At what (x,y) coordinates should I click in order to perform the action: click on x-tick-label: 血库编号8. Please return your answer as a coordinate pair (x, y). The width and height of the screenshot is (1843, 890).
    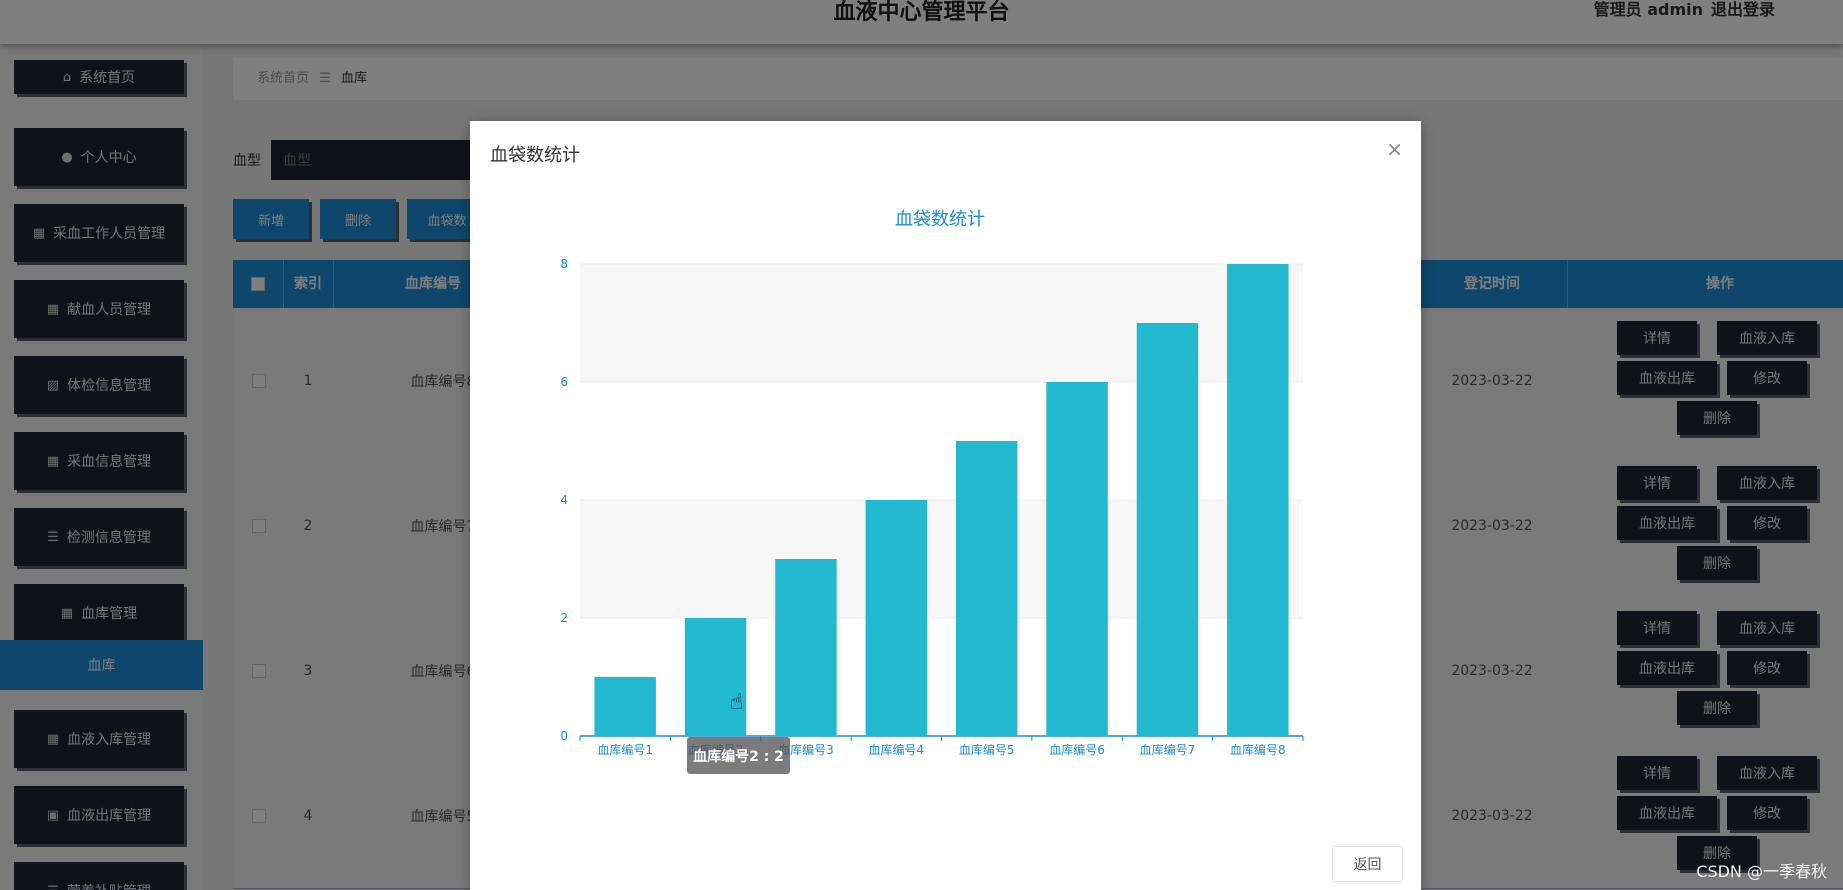
    Looking at the image, I should click on (1258, 749).